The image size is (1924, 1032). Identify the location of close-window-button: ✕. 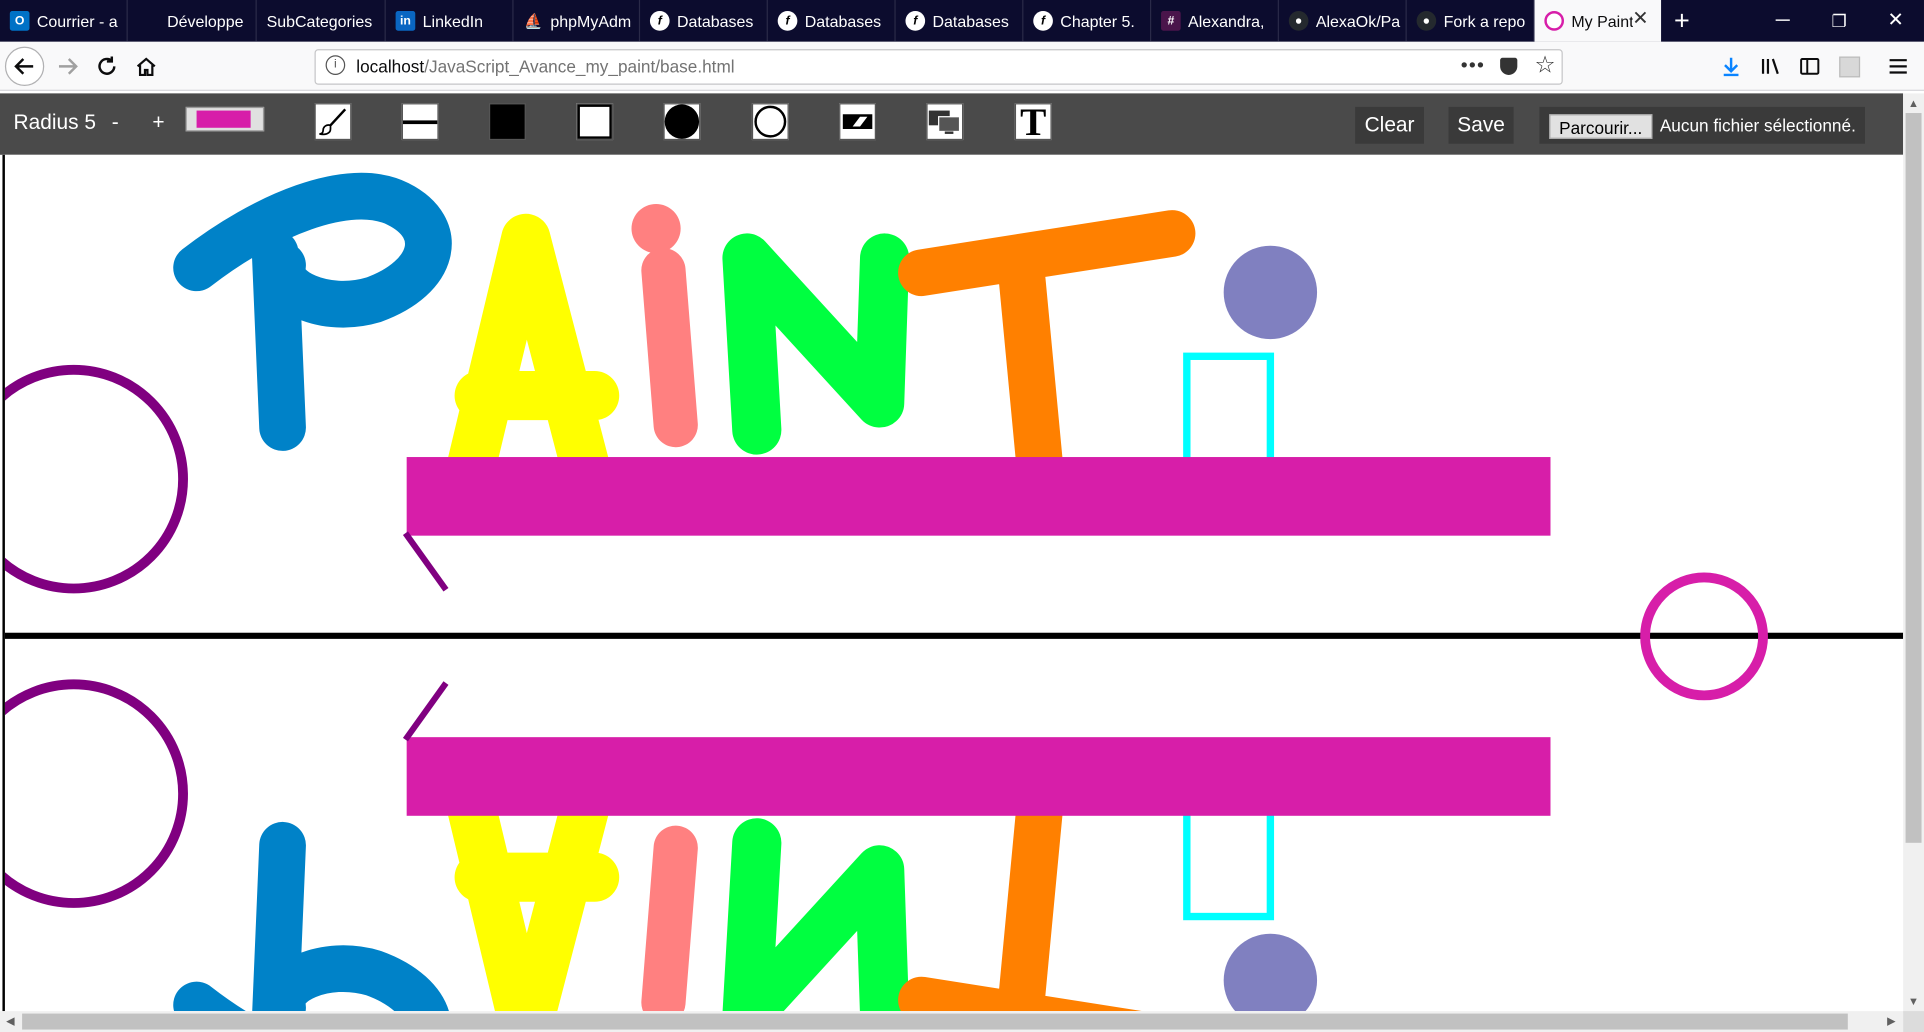
(1895, 21).